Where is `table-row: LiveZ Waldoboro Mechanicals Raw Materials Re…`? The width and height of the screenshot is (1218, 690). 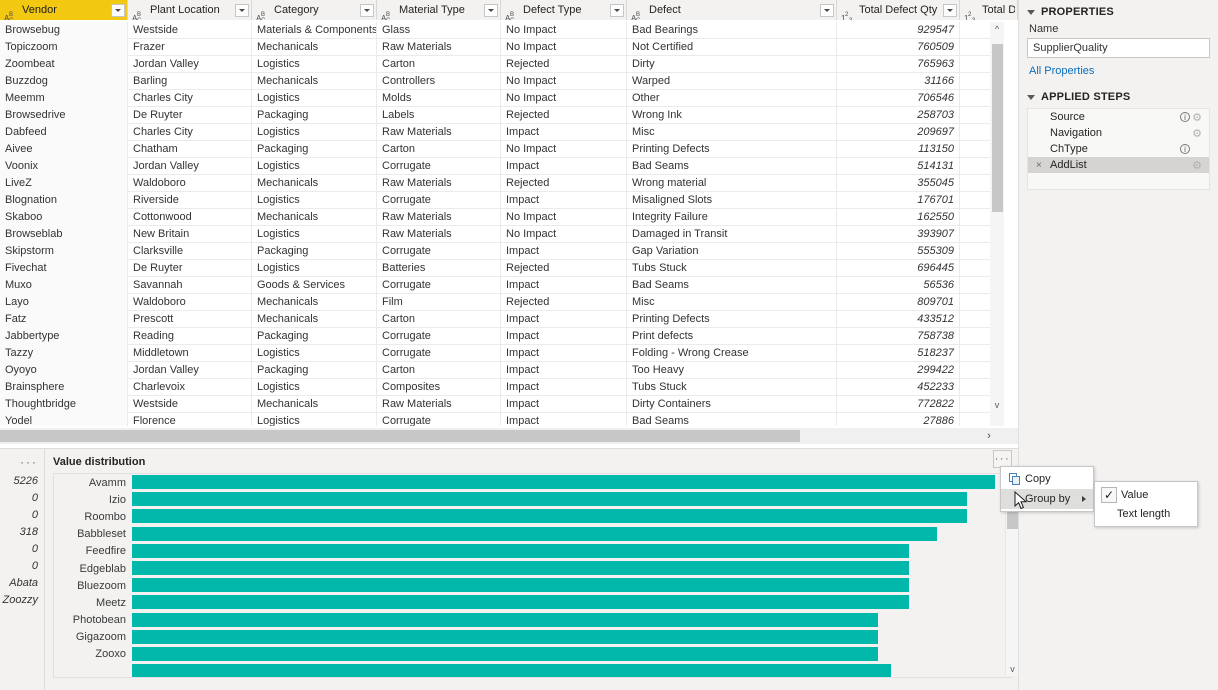
table-row: LiveZ Waldoboro Mechanicals Raw Materials Re… is located at coordinates (502, 183).